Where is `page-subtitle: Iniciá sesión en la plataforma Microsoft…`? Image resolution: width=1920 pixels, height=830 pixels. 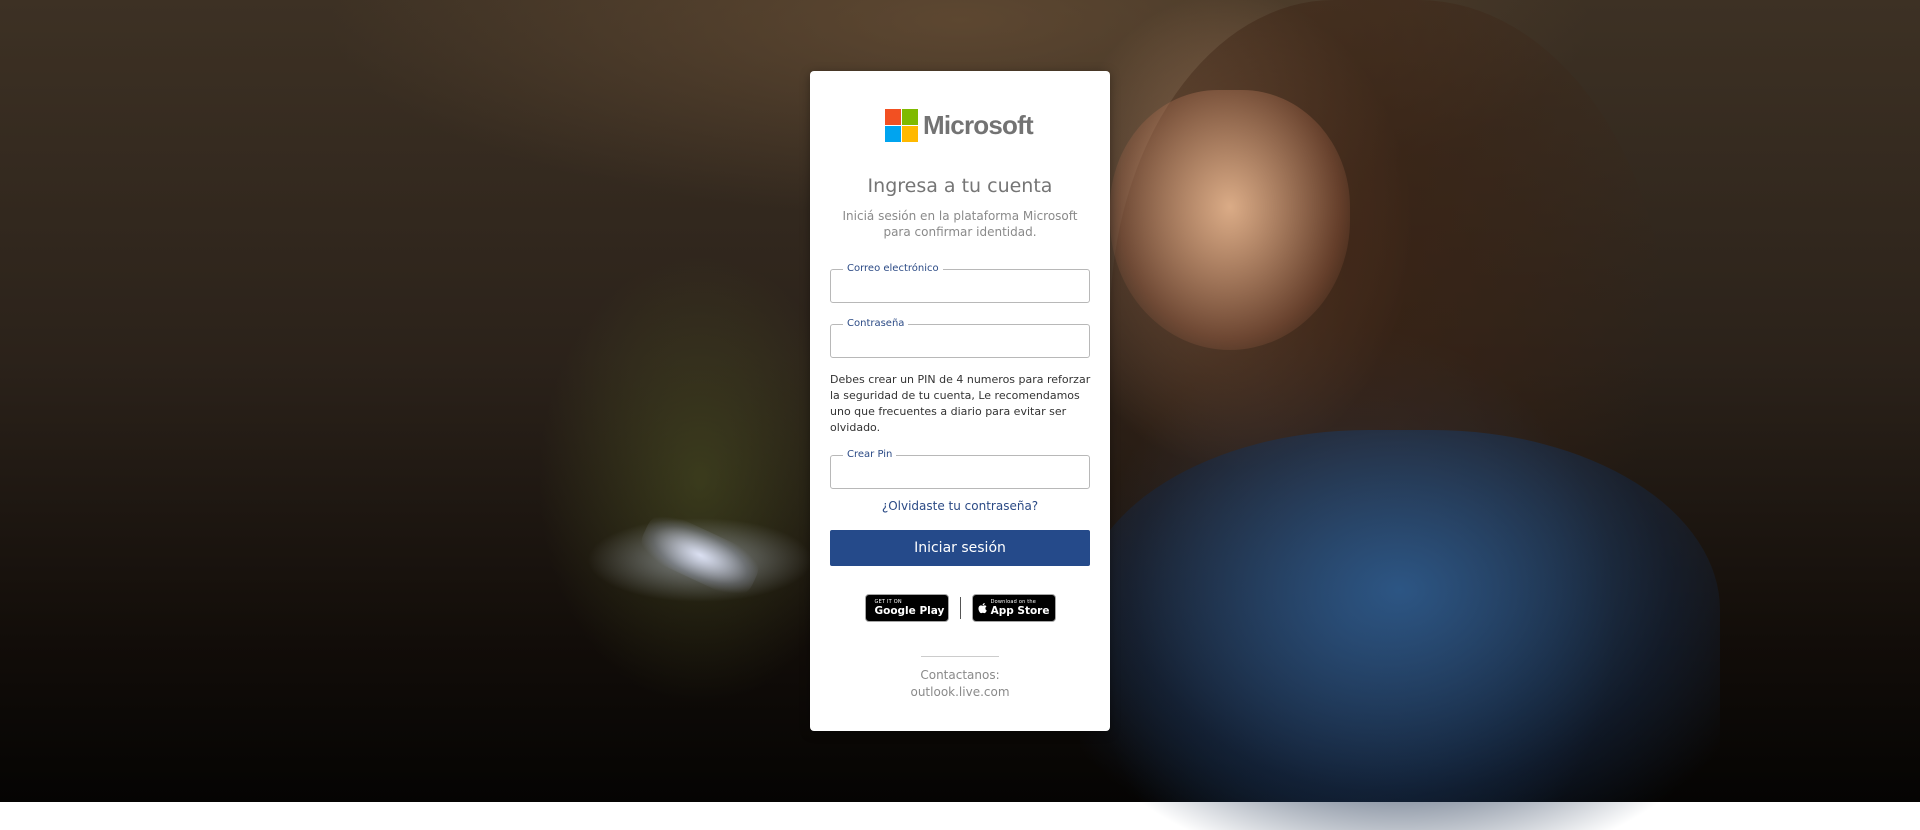 page-subtitle: Iniciá sesión en la plataforma Microsoft… is located at coordinates (960, 224).